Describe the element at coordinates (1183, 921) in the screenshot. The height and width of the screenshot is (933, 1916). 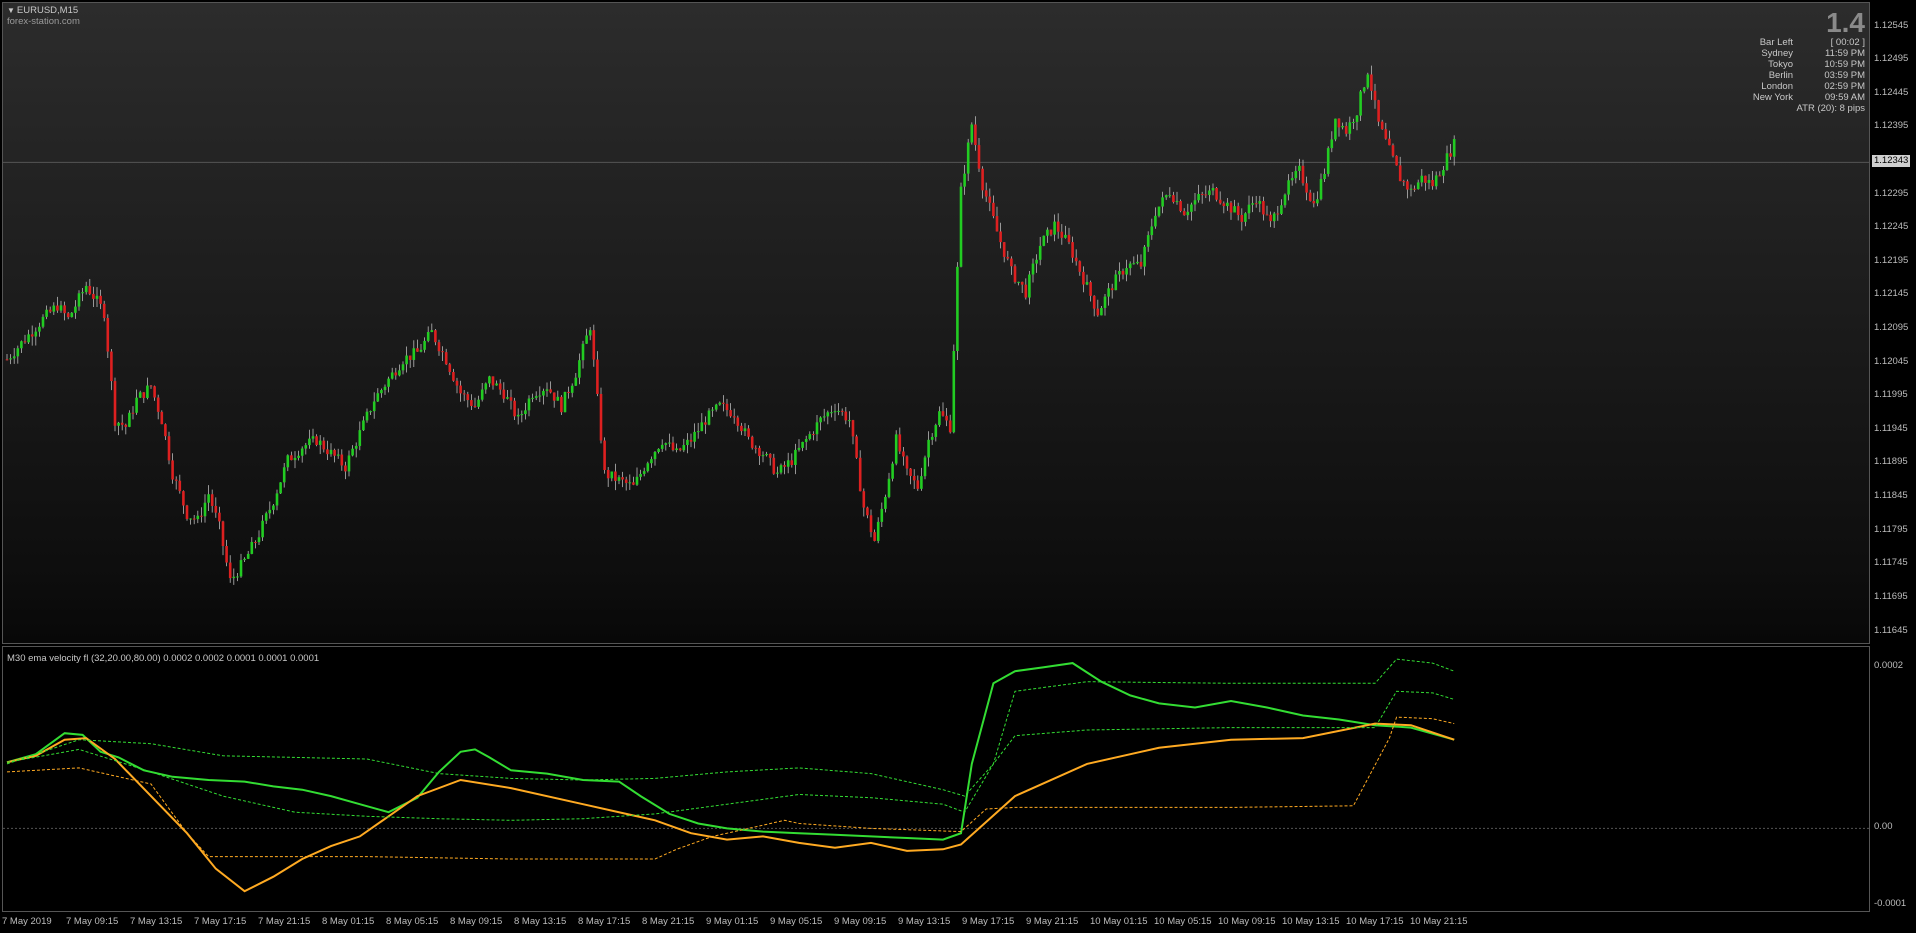
I see `time-tick-label: 10 May 05:15` at that location.